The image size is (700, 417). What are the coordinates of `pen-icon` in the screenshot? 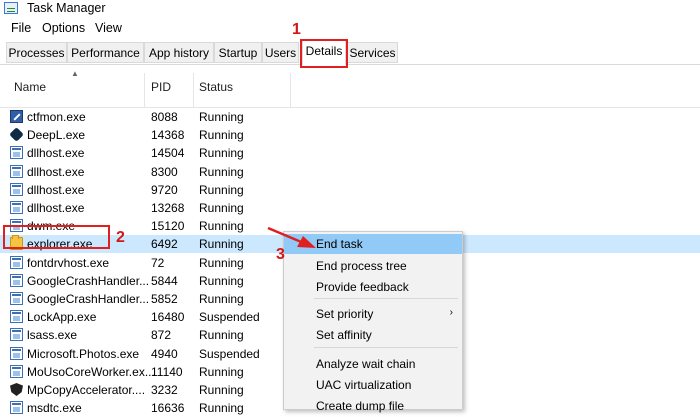 It's located at (16, 116).